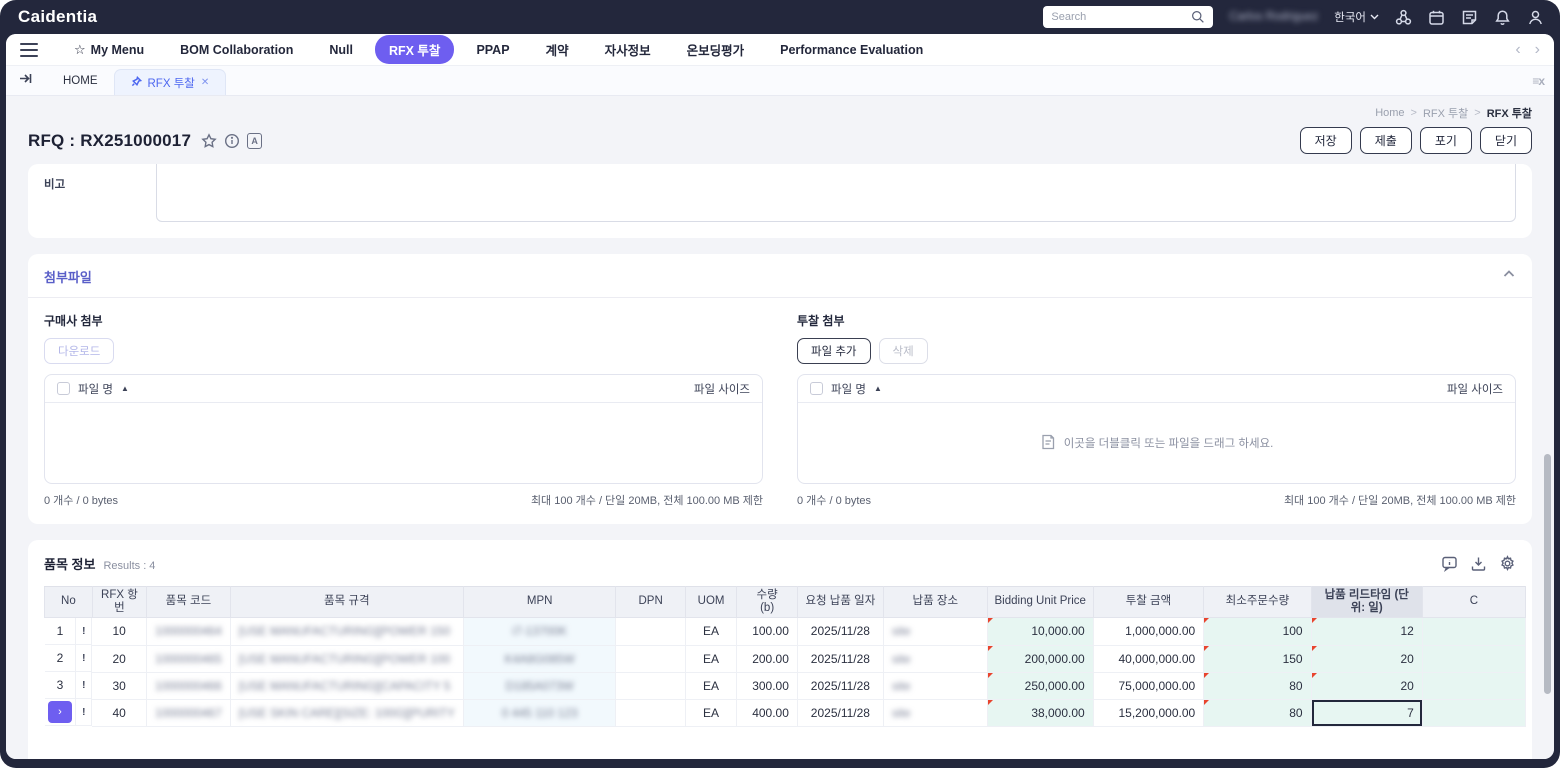 This screenshot has height=768, width=1560. I want to click on nav-item-4: RFX 투찰, so click(414, 49).